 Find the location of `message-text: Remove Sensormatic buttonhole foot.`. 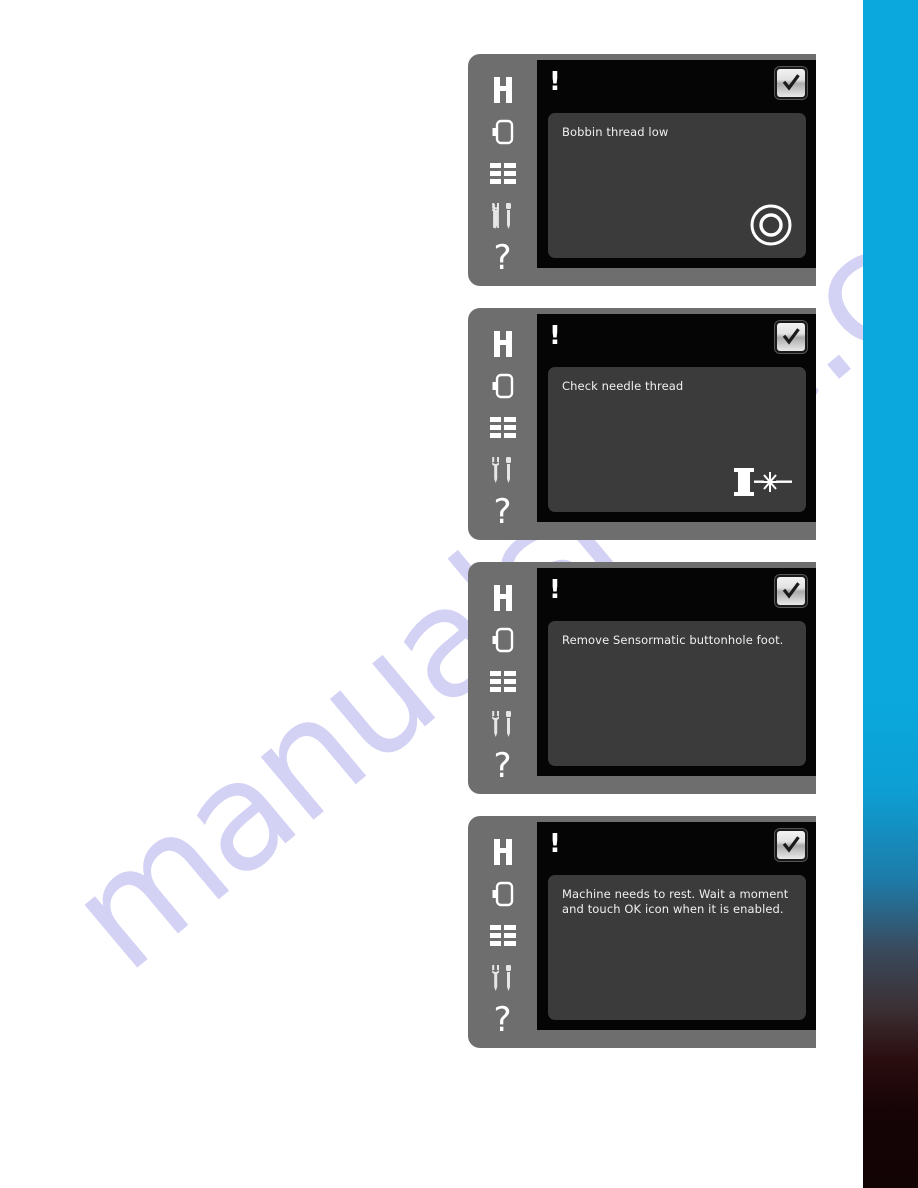

message-text: Remove Sensormatic buttonhole foot. is located at coordinates (673, 640).